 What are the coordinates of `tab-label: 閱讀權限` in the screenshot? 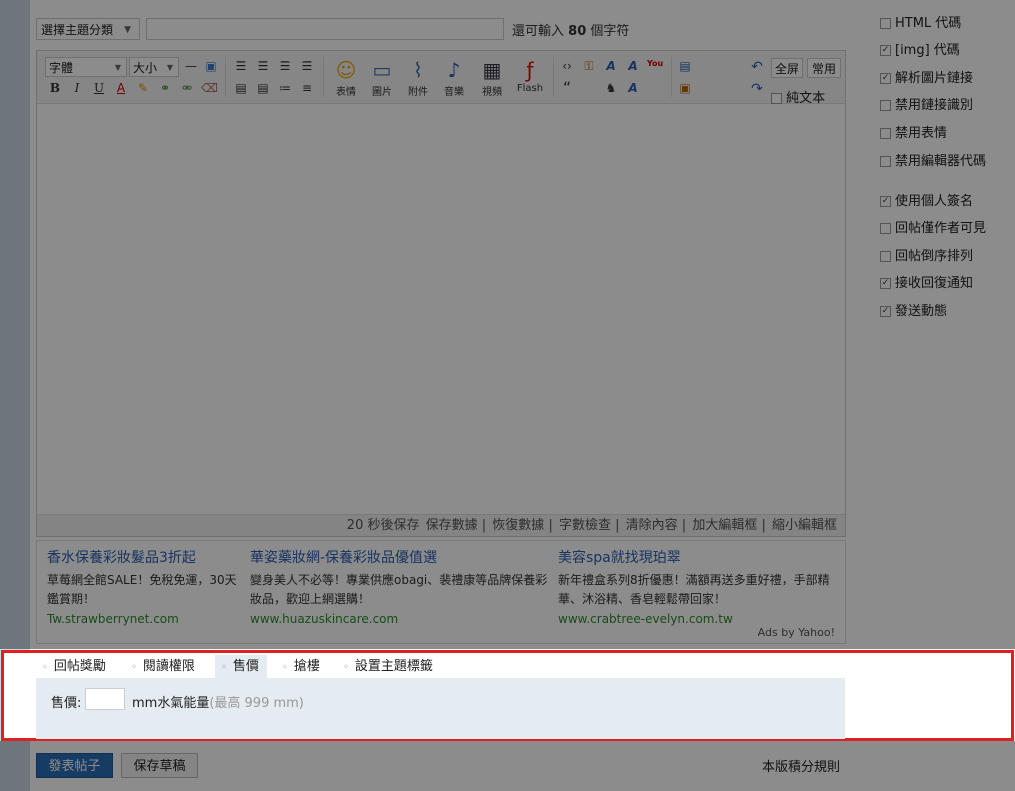 It's located at (168, 666).